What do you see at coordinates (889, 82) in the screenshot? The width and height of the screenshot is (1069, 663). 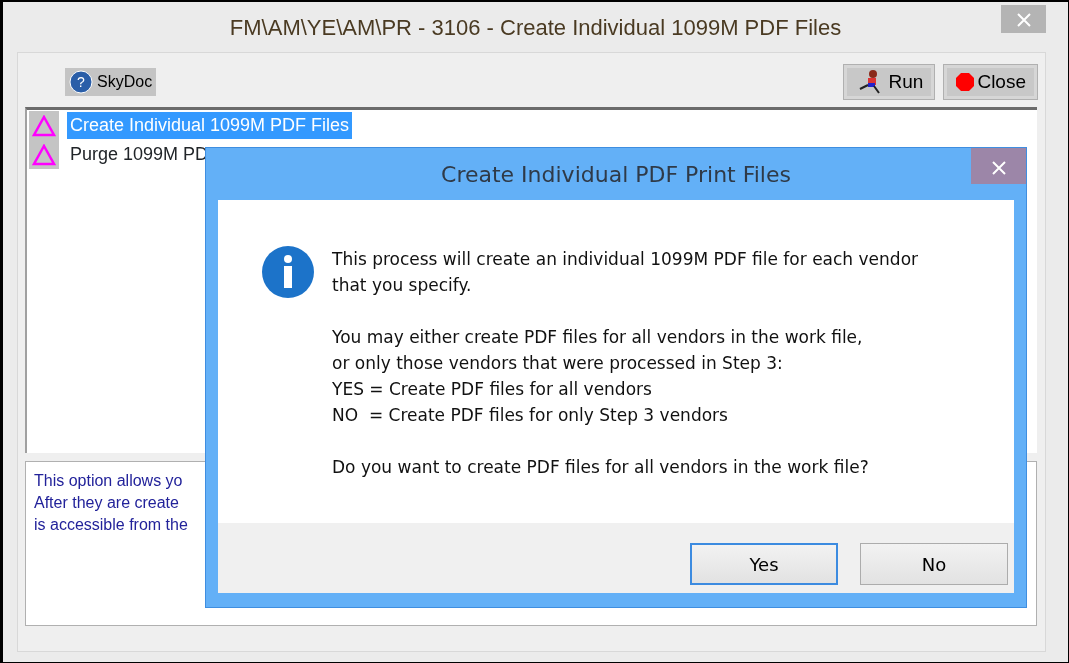 I see `run-button: Run` at bounding box center [889, 82].